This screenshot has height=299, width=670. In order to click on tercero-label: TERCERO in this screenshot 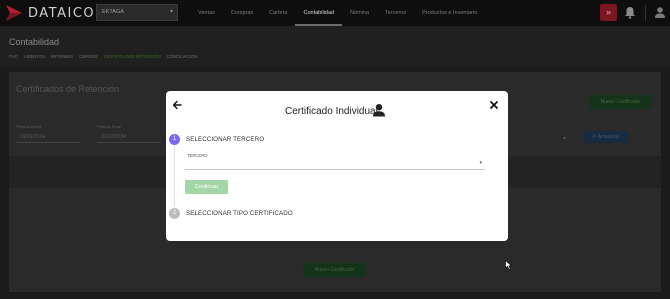, I will do `click(197, 155)`.